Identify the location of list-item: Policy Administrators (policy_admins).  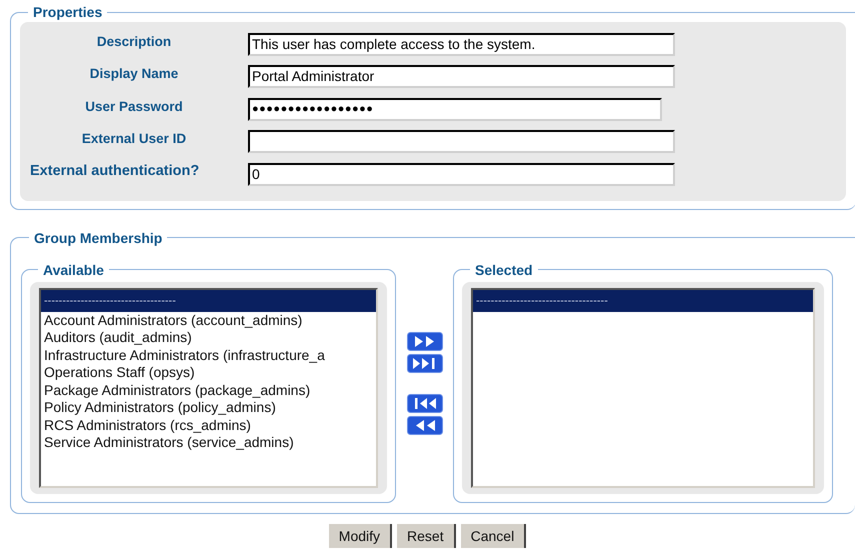
(208, 407).